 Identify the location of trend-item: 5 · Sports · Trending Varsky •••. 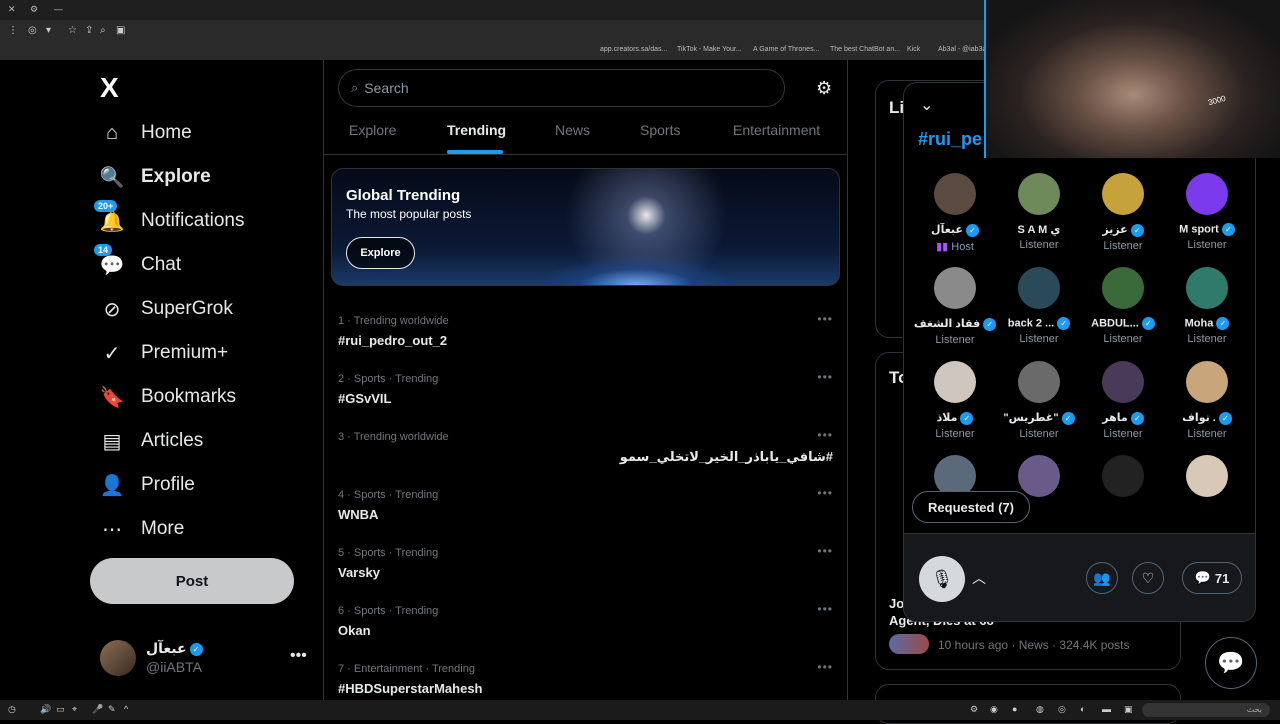
(585, 565).